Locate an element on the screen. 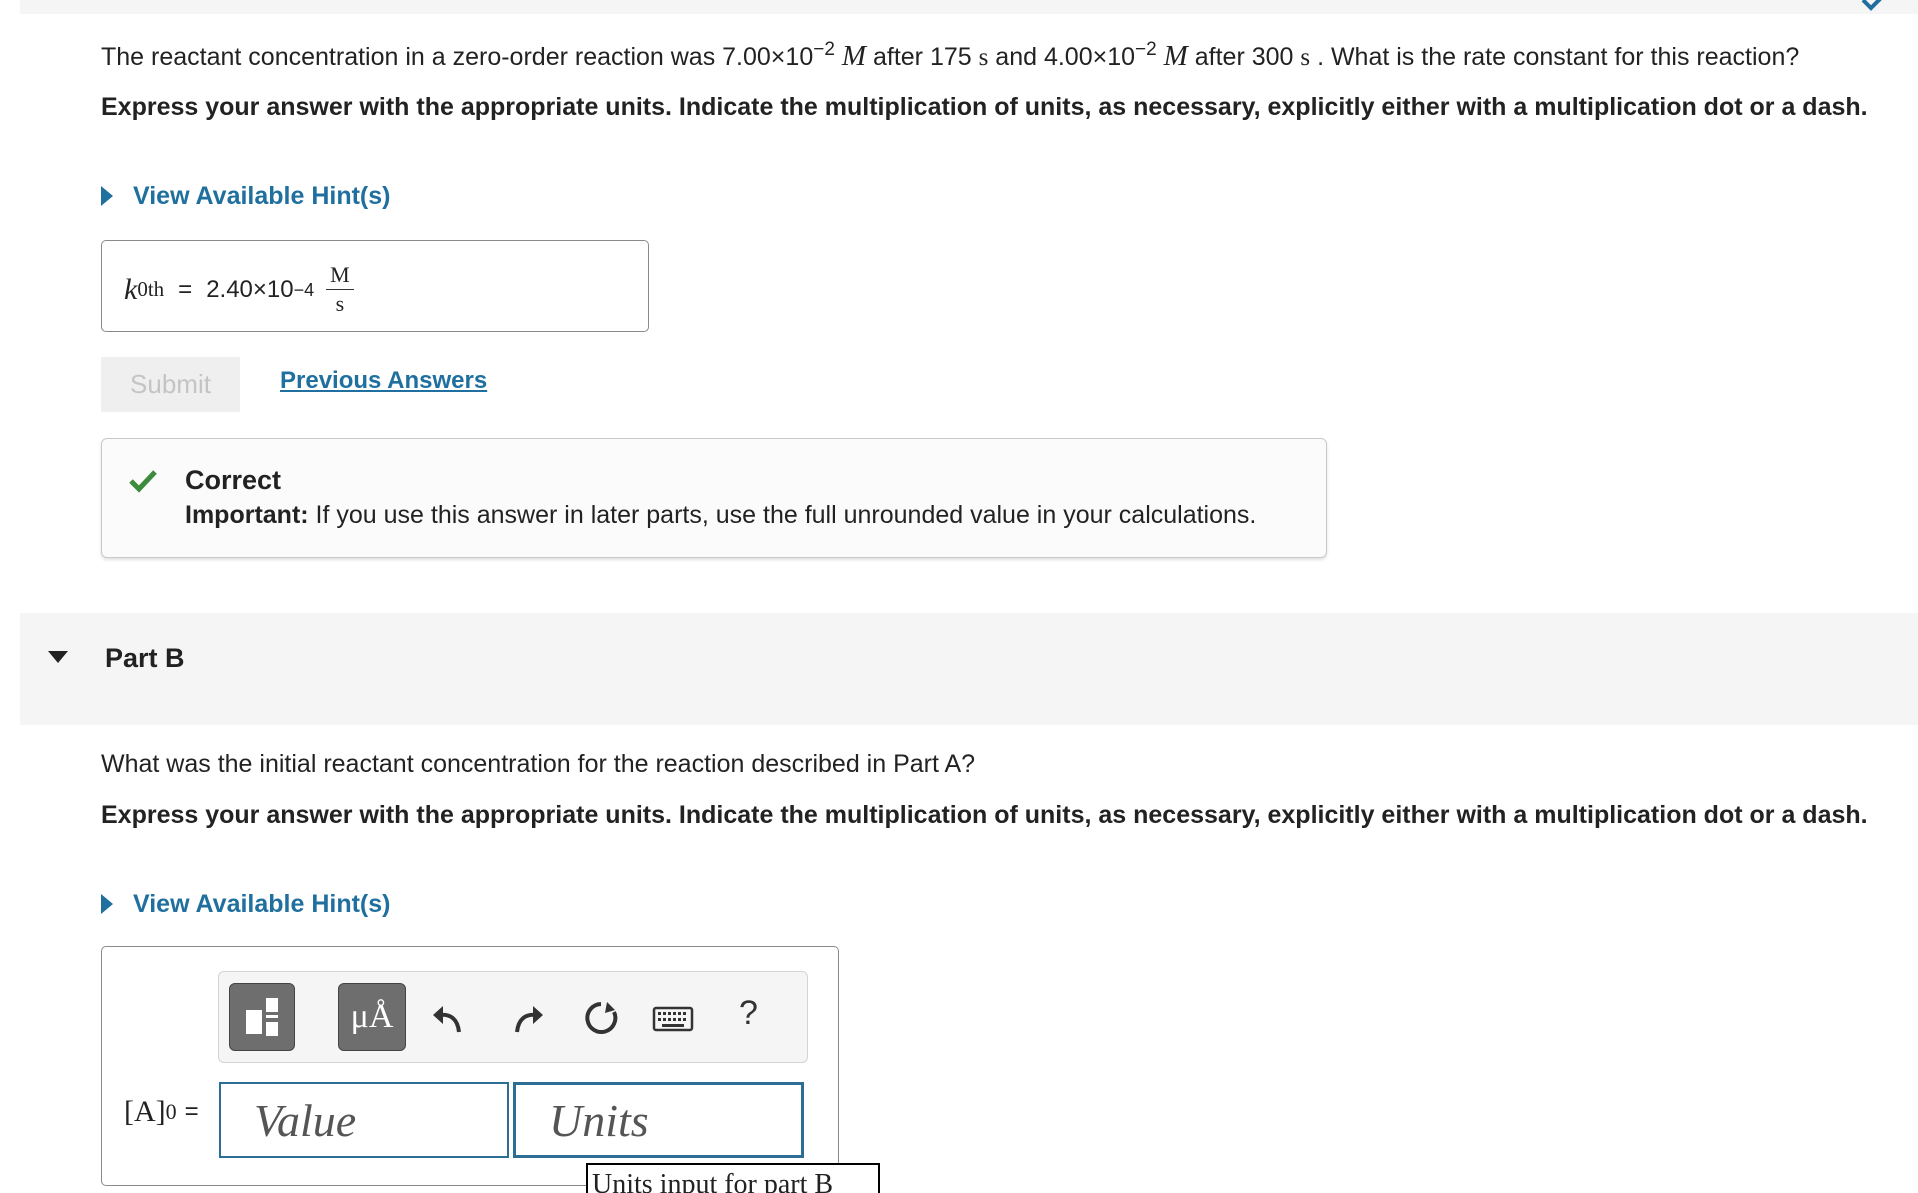 This screenshot has width=1918, height=1193. part-a-hint-toggle: View Available Hint(s) is located at coordinates (245, 196).